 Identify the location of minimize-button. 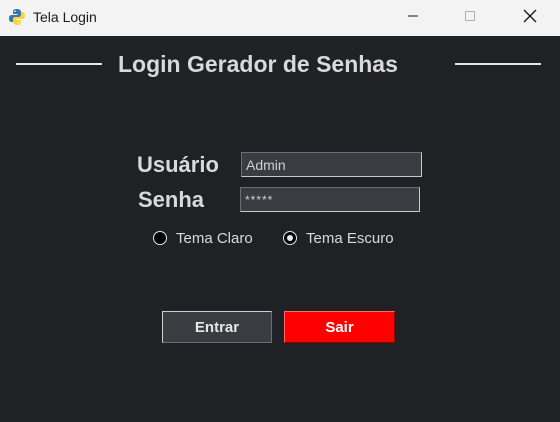
(413, 18).